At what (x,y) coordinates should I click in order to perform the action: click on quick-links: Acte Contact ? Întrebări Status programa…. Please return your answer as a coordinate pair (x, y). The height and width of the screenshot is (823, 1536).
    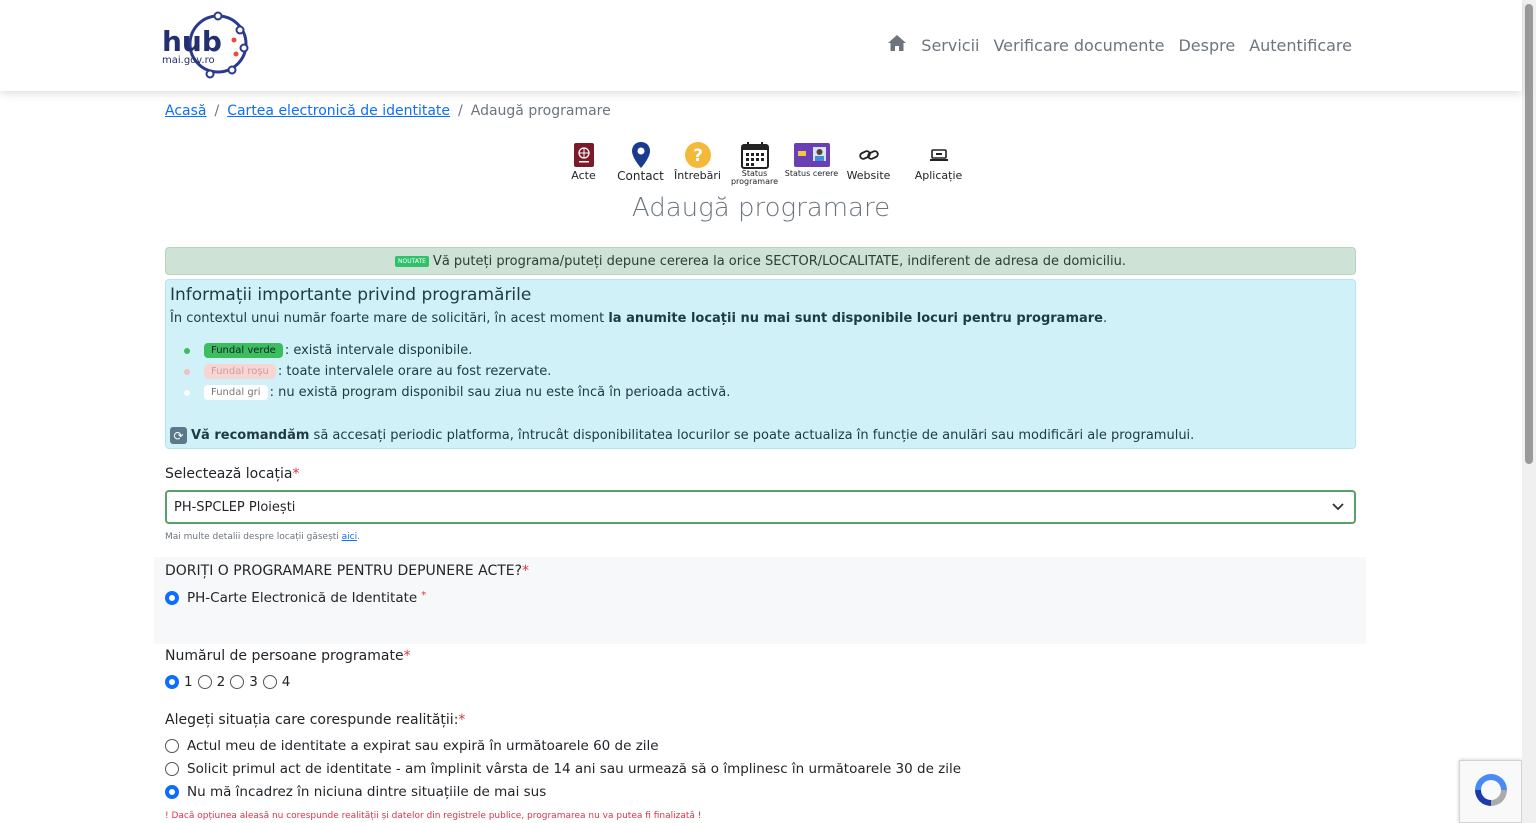
    Looking at the image, I should click on (767, 163).